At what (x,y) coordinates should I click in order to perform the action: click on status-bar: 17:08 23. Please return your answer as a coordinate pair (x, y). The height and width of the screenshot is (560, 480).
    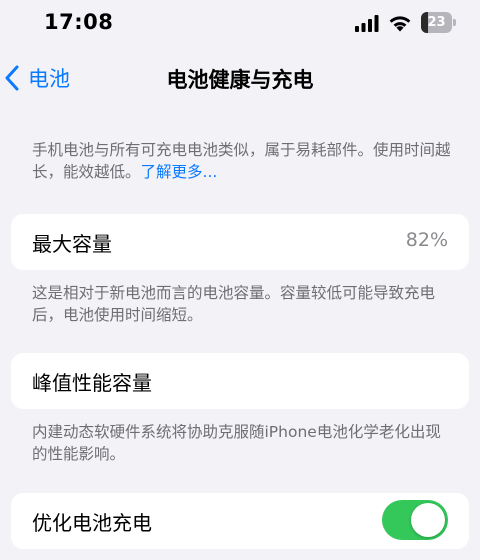
    Looking at the image, I should click on (240, 24).